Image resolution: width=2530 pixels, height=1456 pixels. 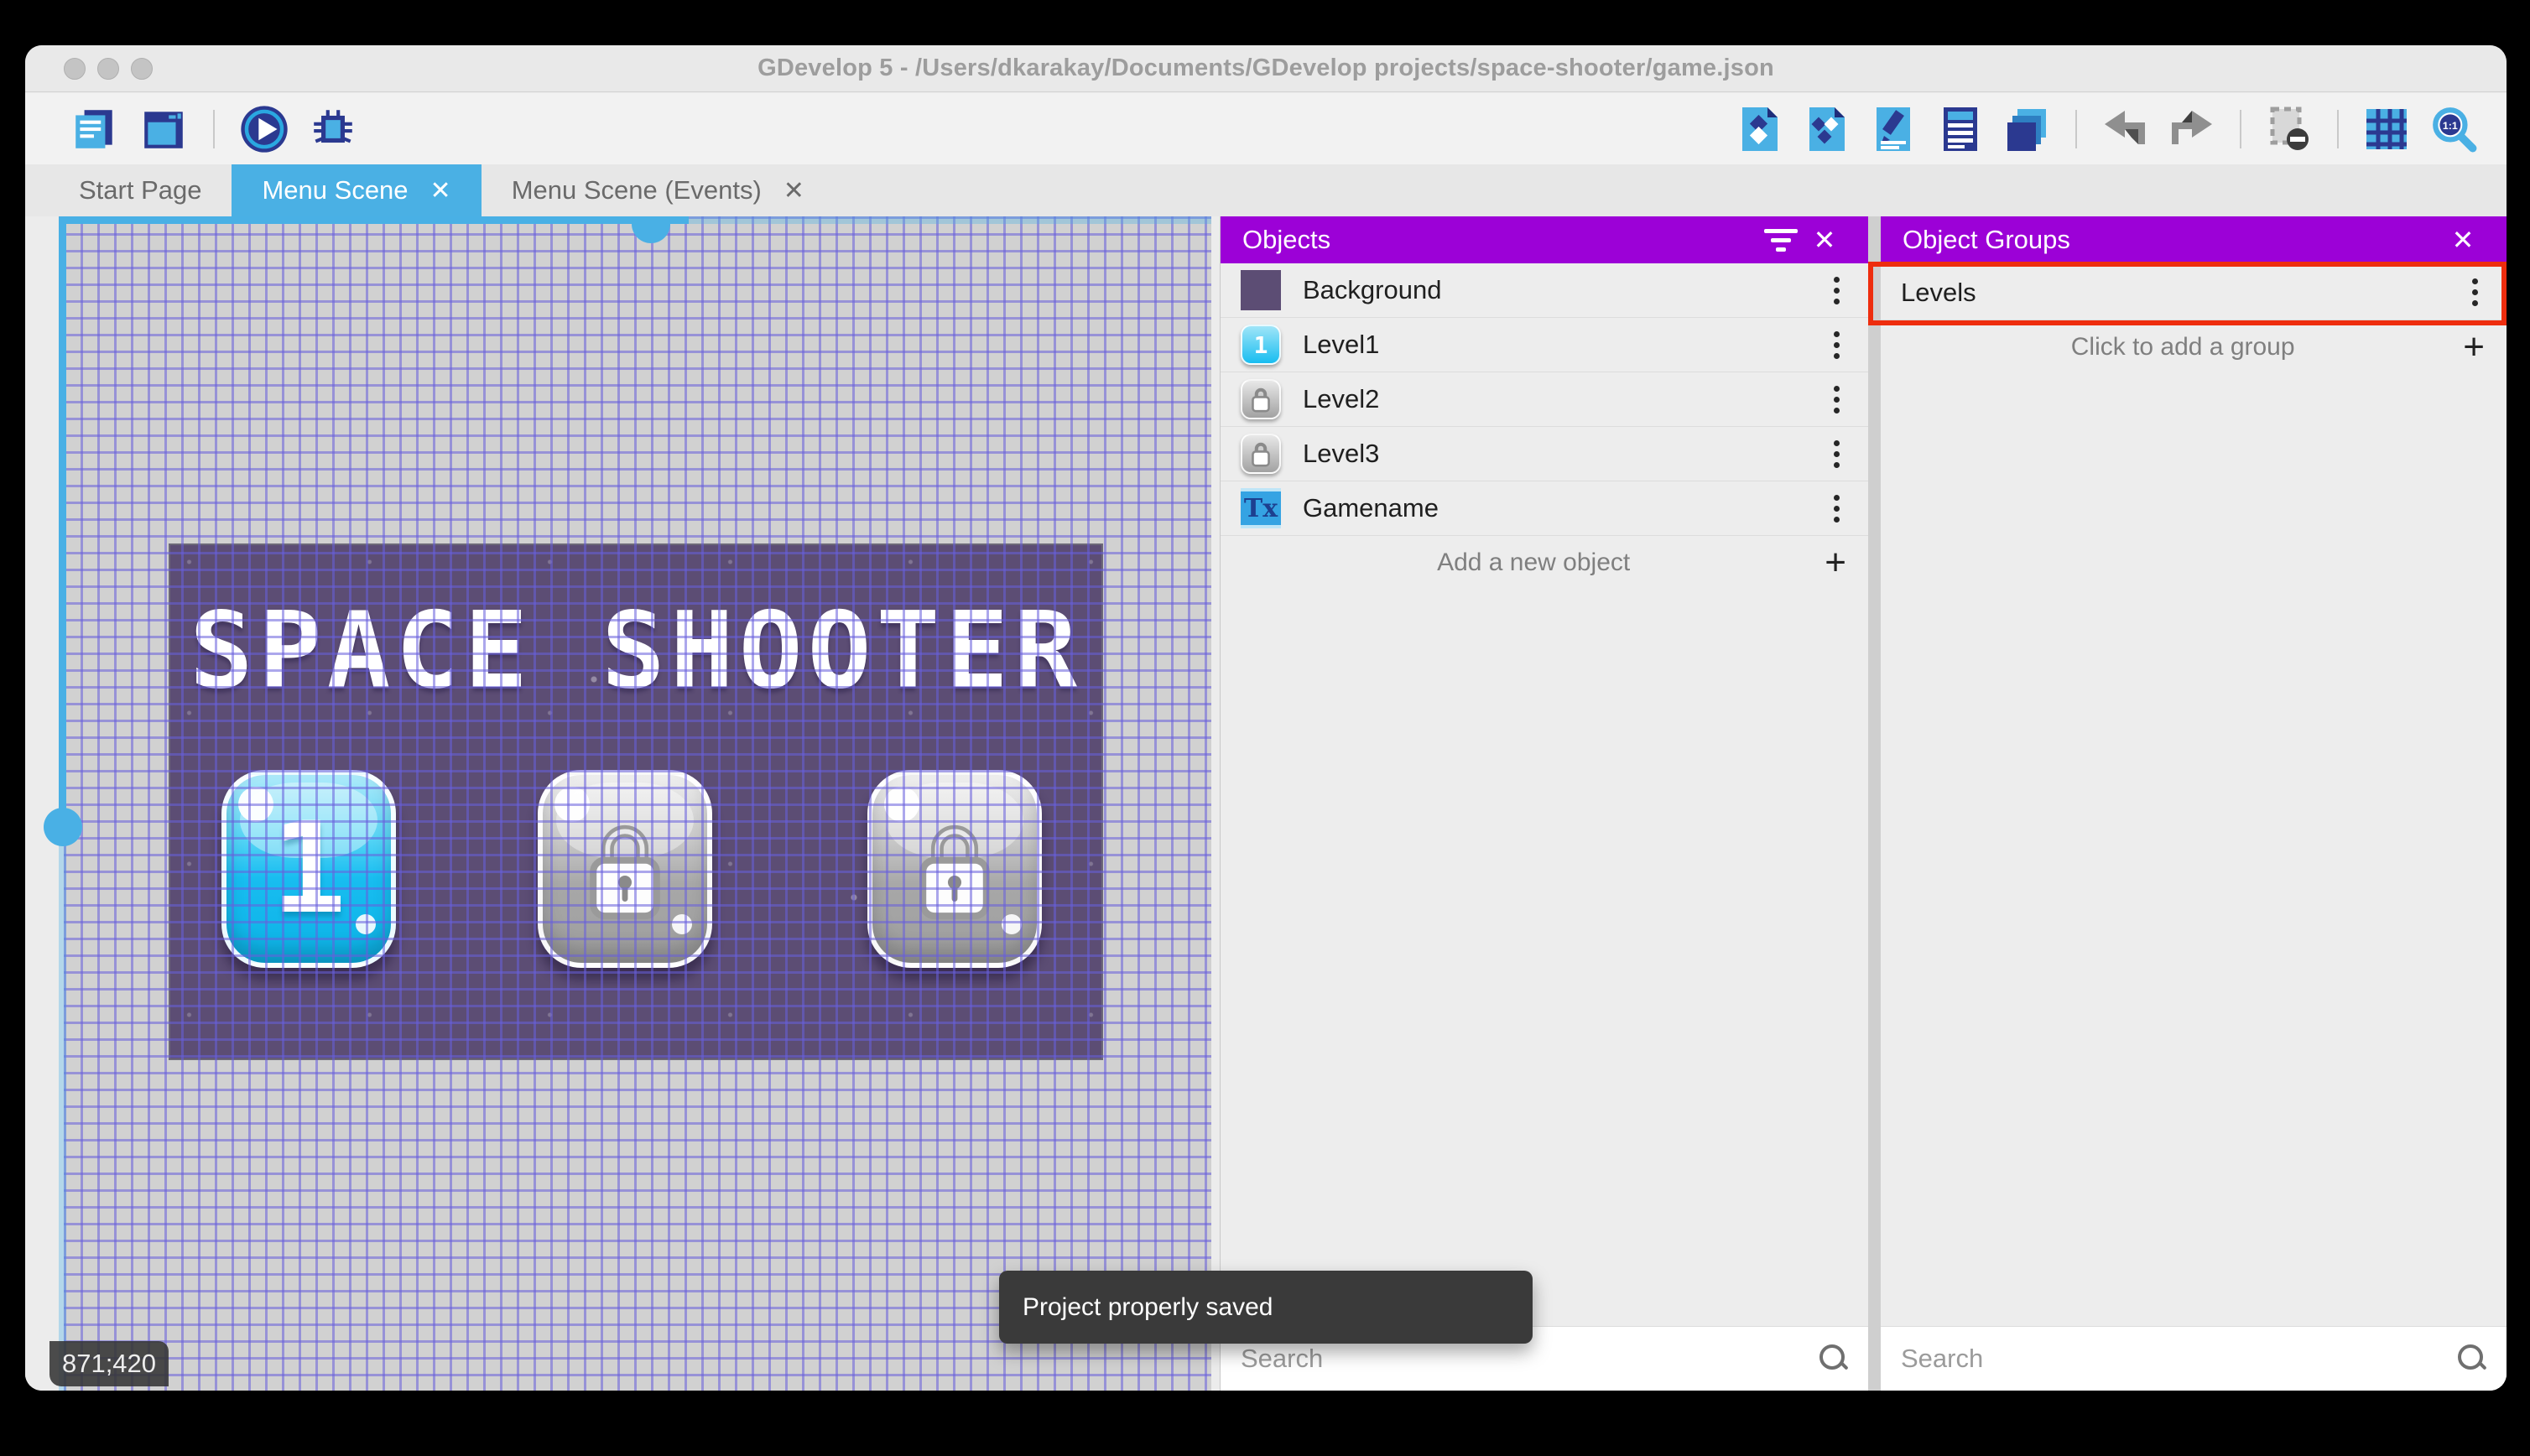 I want to click on cursor-coordinates: 871;420, so click(x=109, y=1363).